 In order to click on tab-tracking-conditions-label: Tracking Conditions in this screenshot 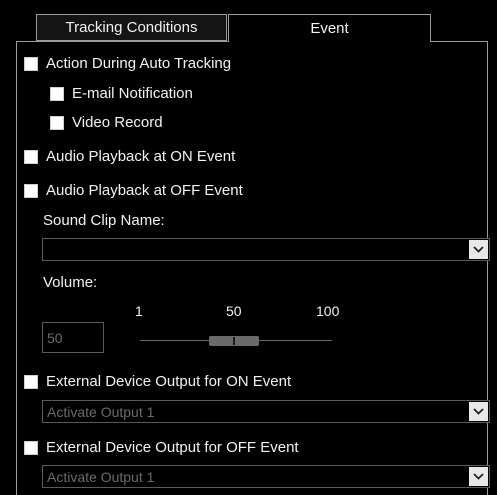, I will do `click(131, 27)`.